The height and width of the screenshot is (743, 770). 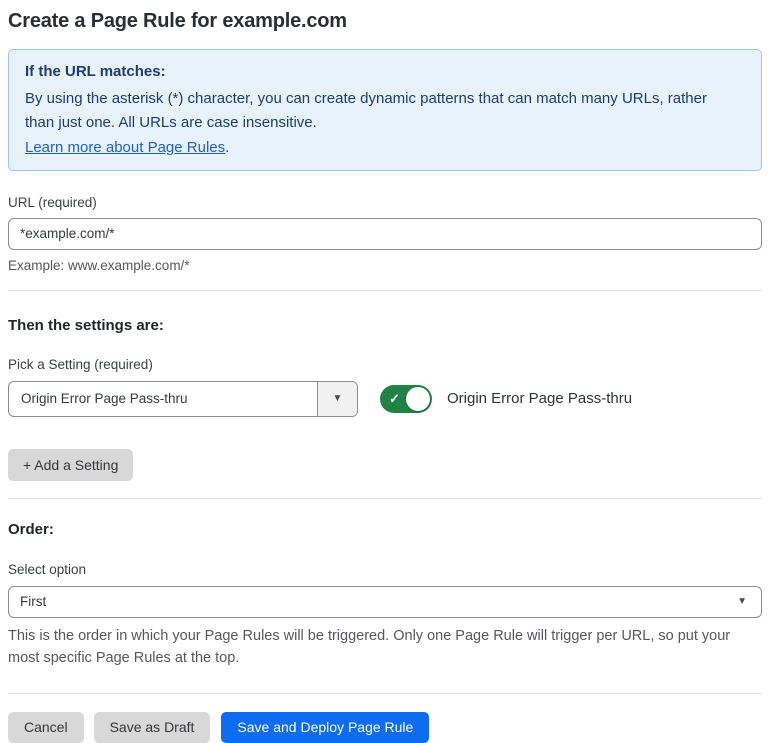 What do you see at coordinates (418, 398) in the screenshot?
I see `toggle-knob` at bounding box center [418, 398].